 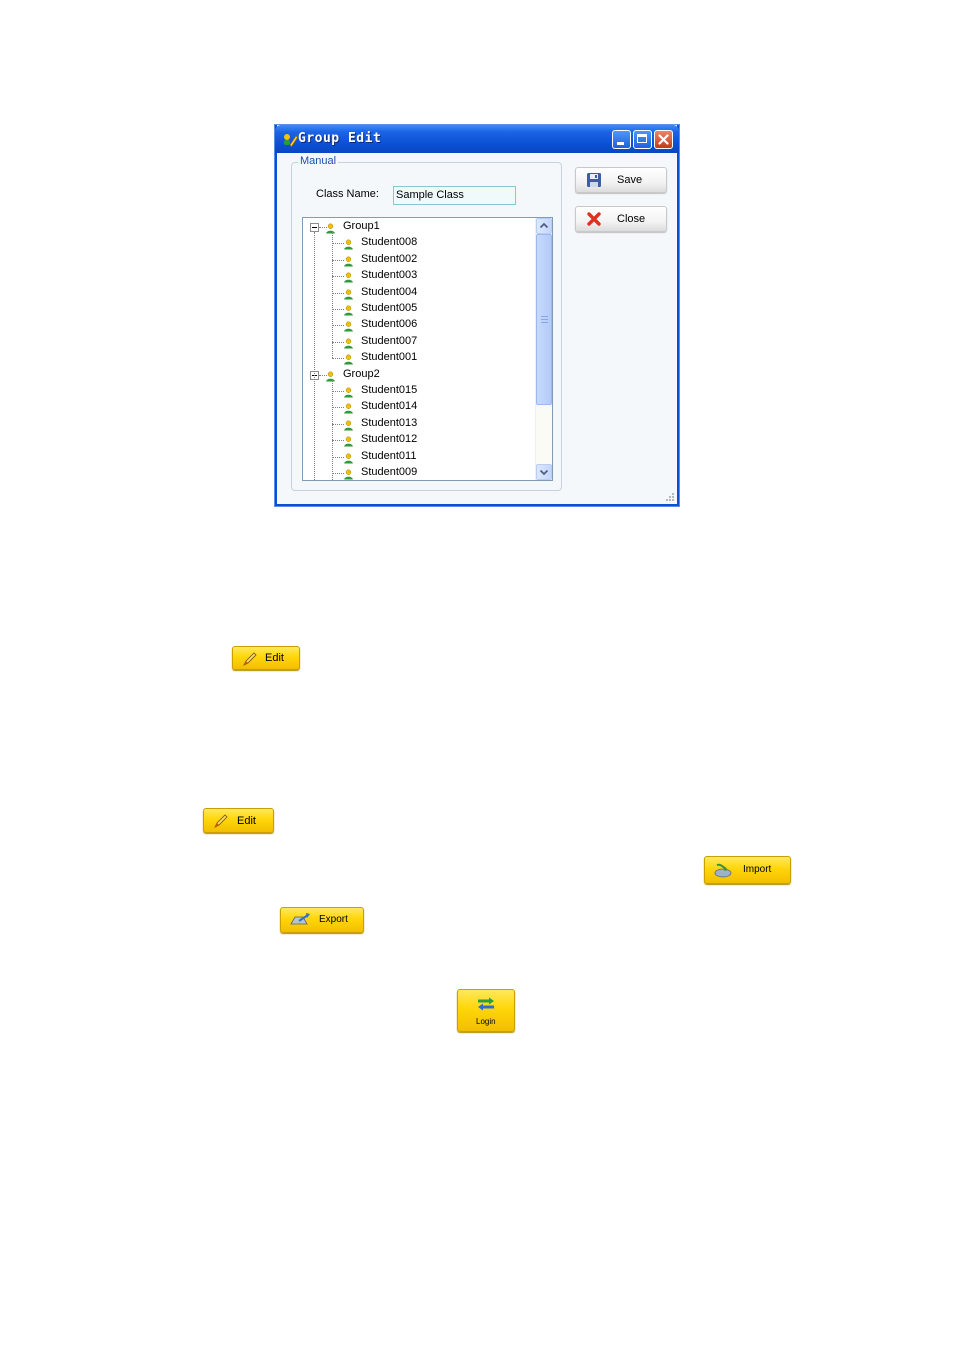 I want to click on close-button: Close, so click(x=621, y=219).